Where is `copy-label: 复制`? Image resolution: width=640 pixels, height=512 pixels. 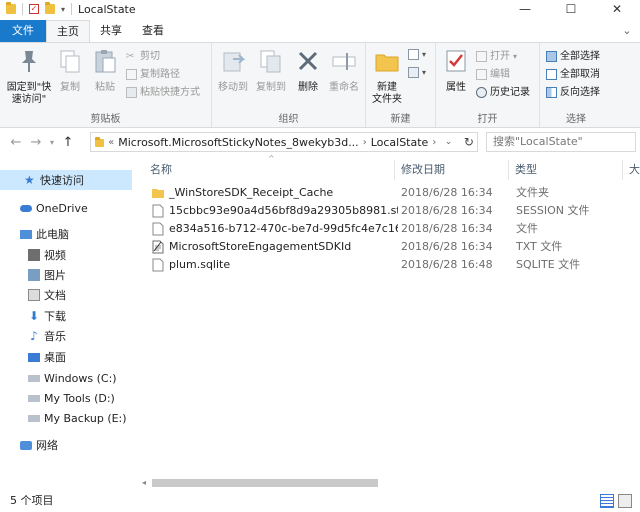
copy-label: 复制 is located at coordinates (70, 87).